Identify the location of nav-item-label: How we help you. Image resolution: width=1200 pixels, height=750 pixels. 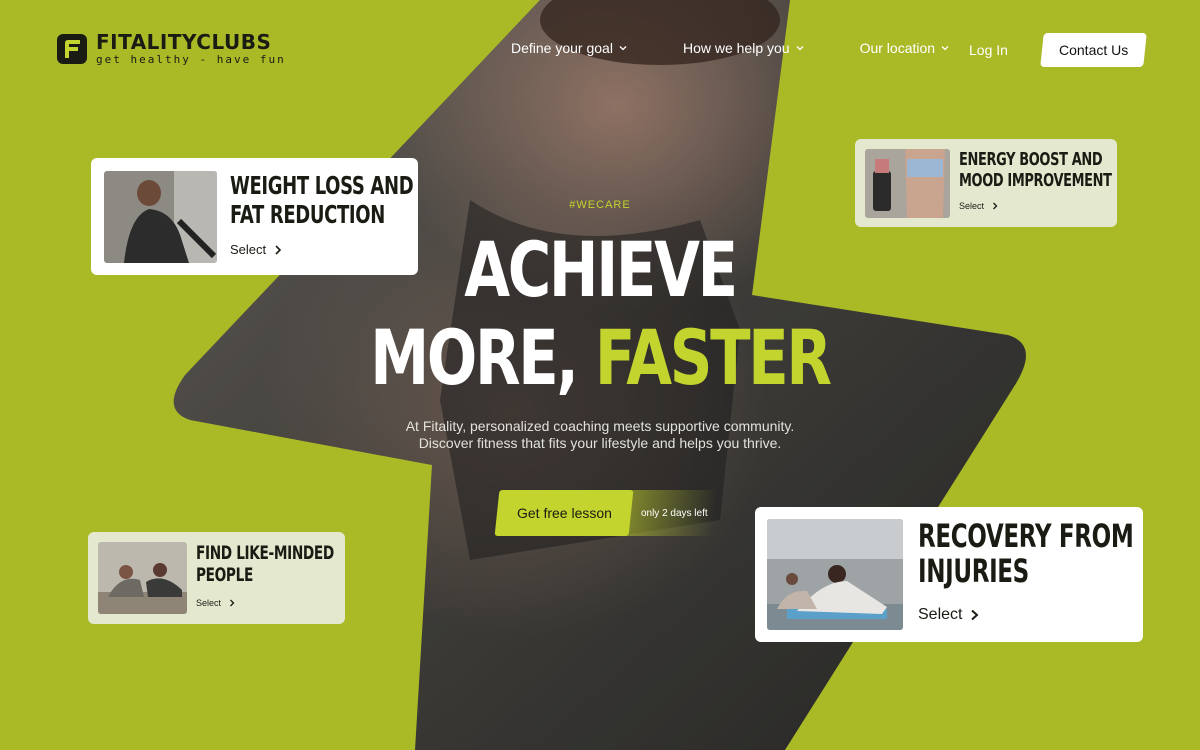
(736, 48).